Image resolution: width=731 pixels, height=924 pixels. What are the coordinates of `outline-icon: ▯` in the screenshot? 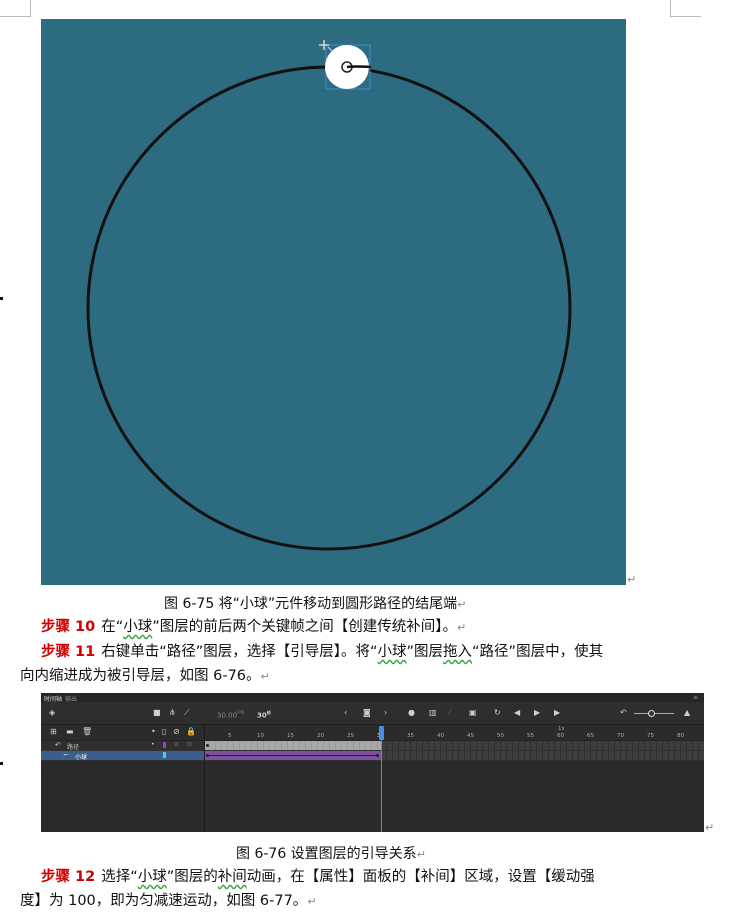 It's located at (164, 732).